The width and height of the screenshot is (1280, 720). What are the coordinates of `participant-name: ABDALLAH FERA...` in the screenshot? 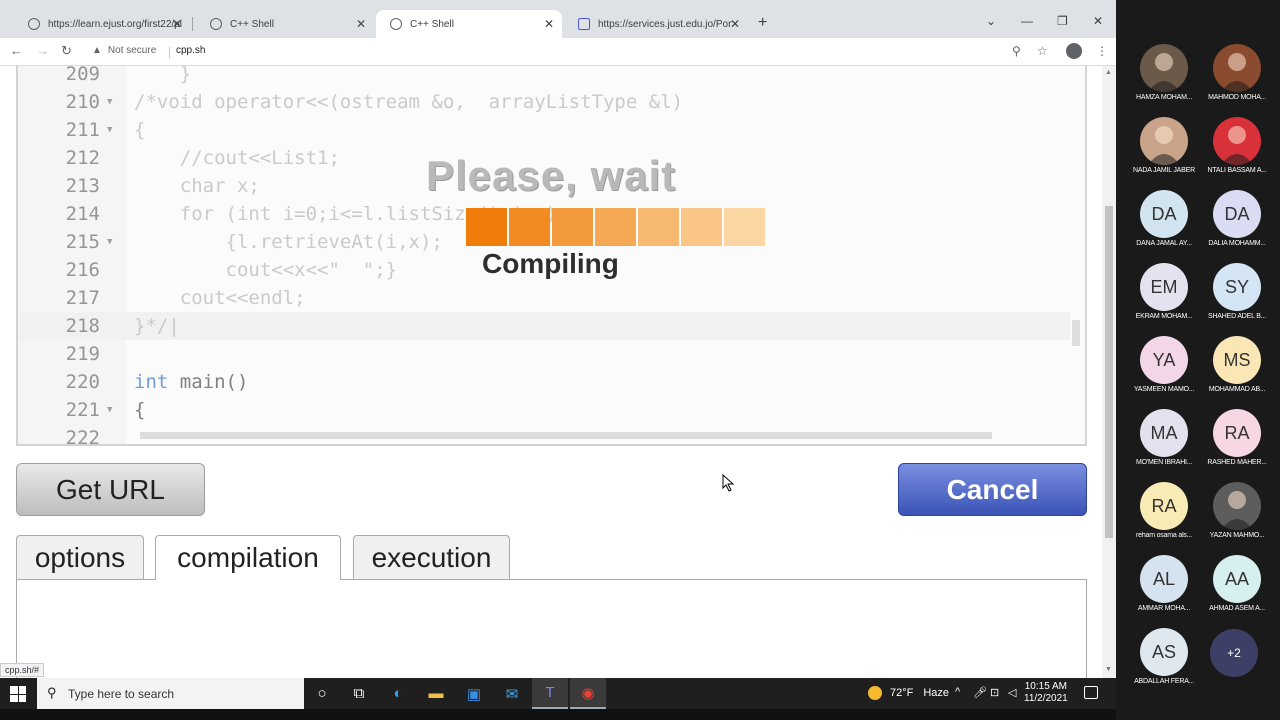 It's located at (1164, 681).